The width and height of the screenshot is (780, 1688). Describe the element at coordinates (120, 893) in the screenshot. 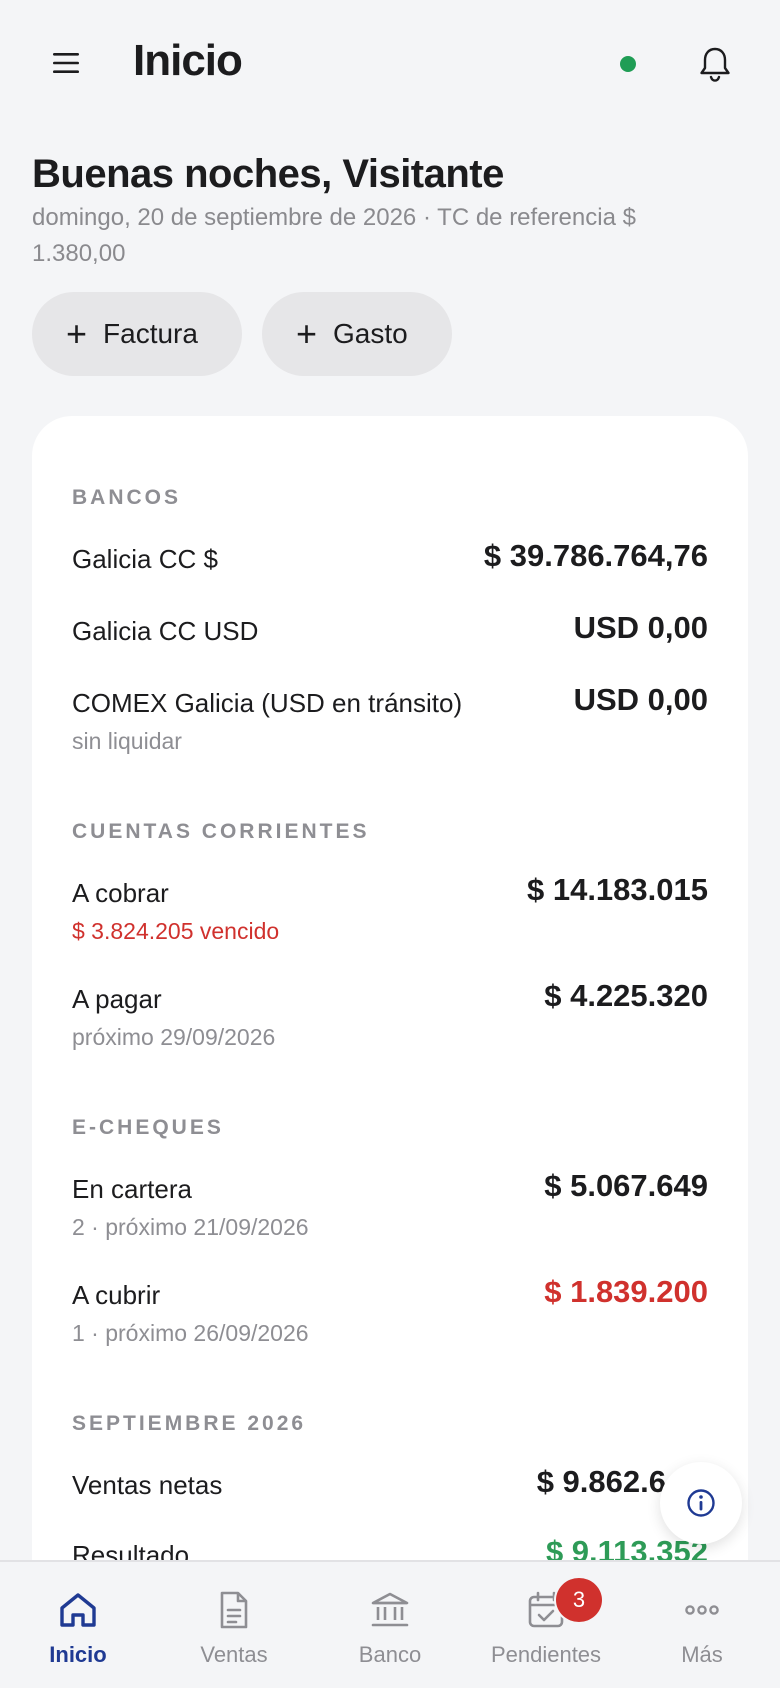

I see `row-label-a-cobrar: A cobrar` at that location.